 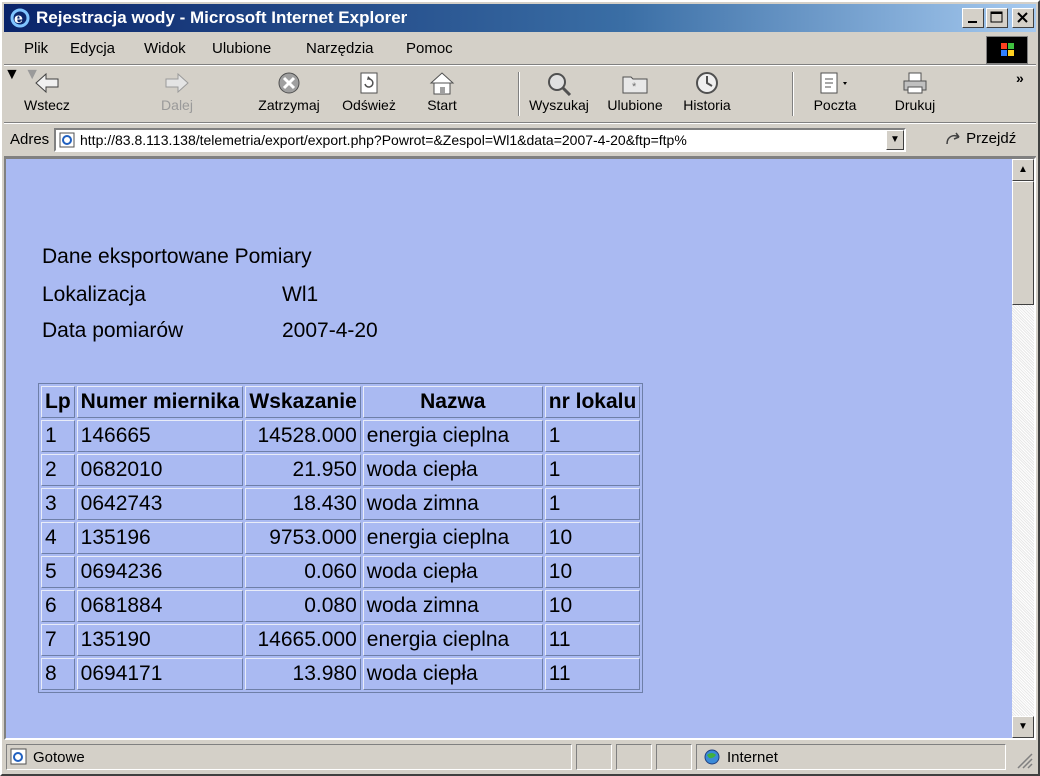 What do you see at coordinates (835, 94) in the screenshot?
I see `mail-button: Poczta` at bounding box center [835, 94].